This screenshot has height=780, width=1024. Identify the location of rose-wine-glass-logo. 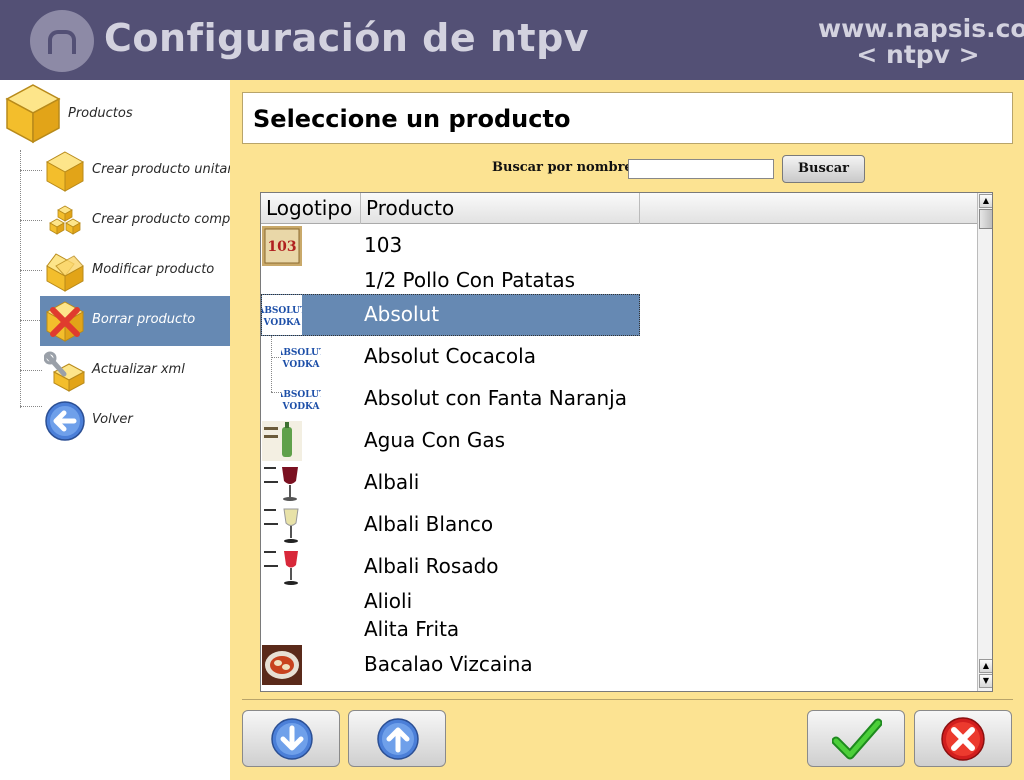
(282, 567).